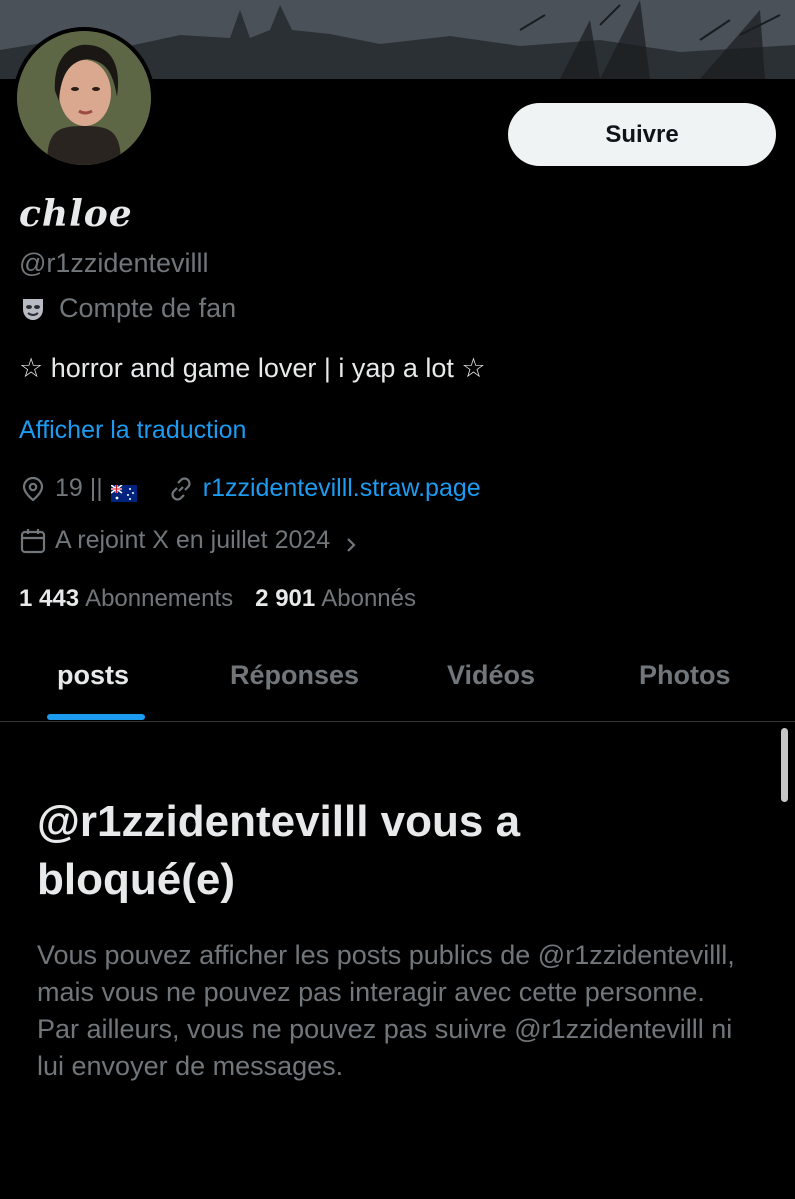 The height and width of the screenshot is (1199, 795). What do you see at coordinates (33, 489) in the screenshot?
I see `location-pin-icon` at bounding box center [33, 489].